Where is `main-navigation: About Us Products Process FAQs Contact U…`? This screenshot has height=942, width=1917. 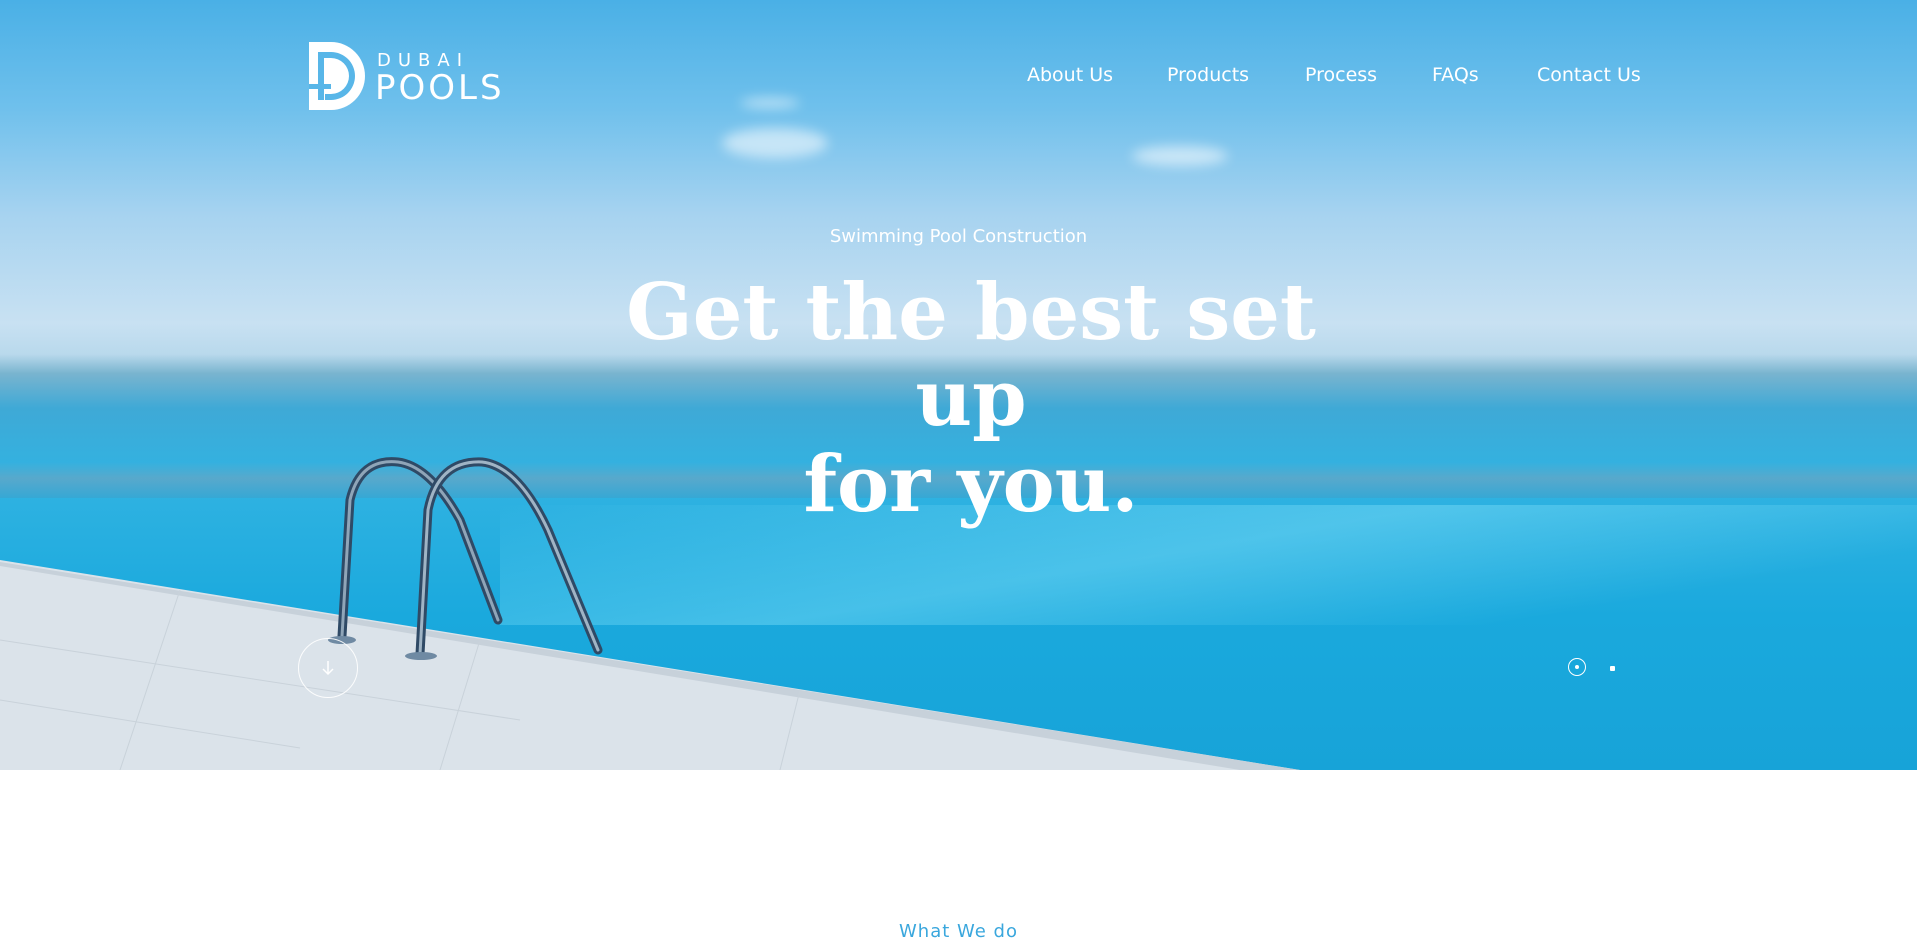
main-navigation: About Us Products Process FAQs Contact U… is located at coordinates (958, 76).